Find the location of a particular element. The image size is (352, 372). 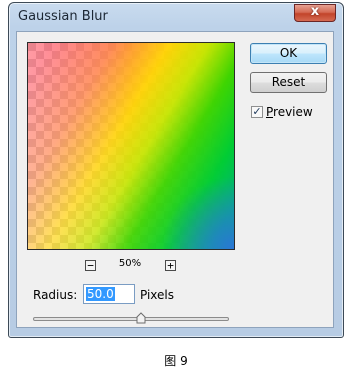

zoom-in-button: + is located at coordinates (170, 265).